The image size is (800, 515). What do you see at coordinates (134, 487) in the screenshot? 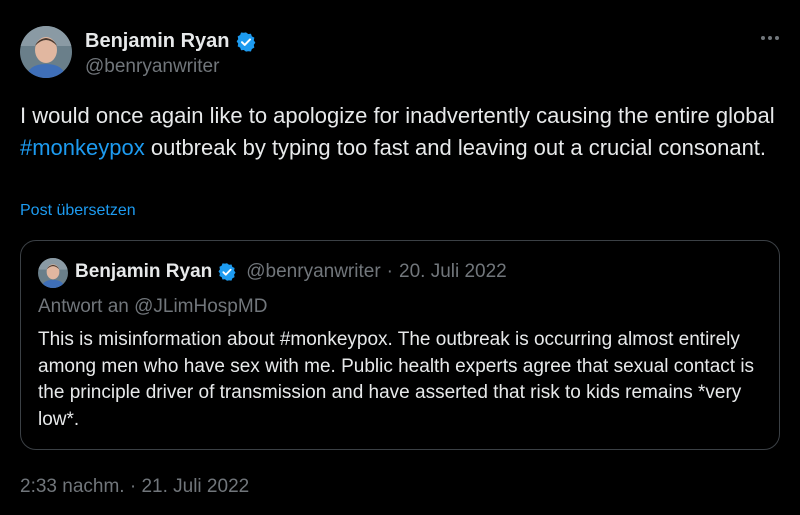
I see `tweet-timestamp: 2:33 nachm. · 21. Juli 2022` at bounding box center [134, 487].